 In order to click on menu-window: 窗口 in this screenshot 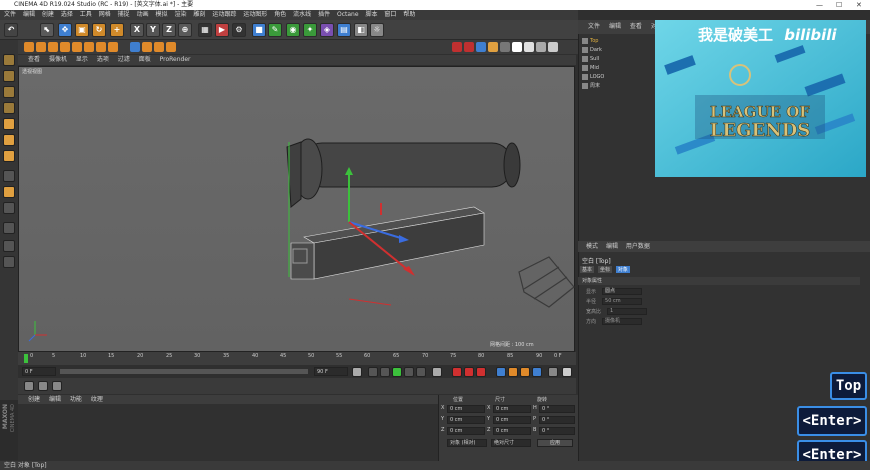, I will do `click(390, 14)`.